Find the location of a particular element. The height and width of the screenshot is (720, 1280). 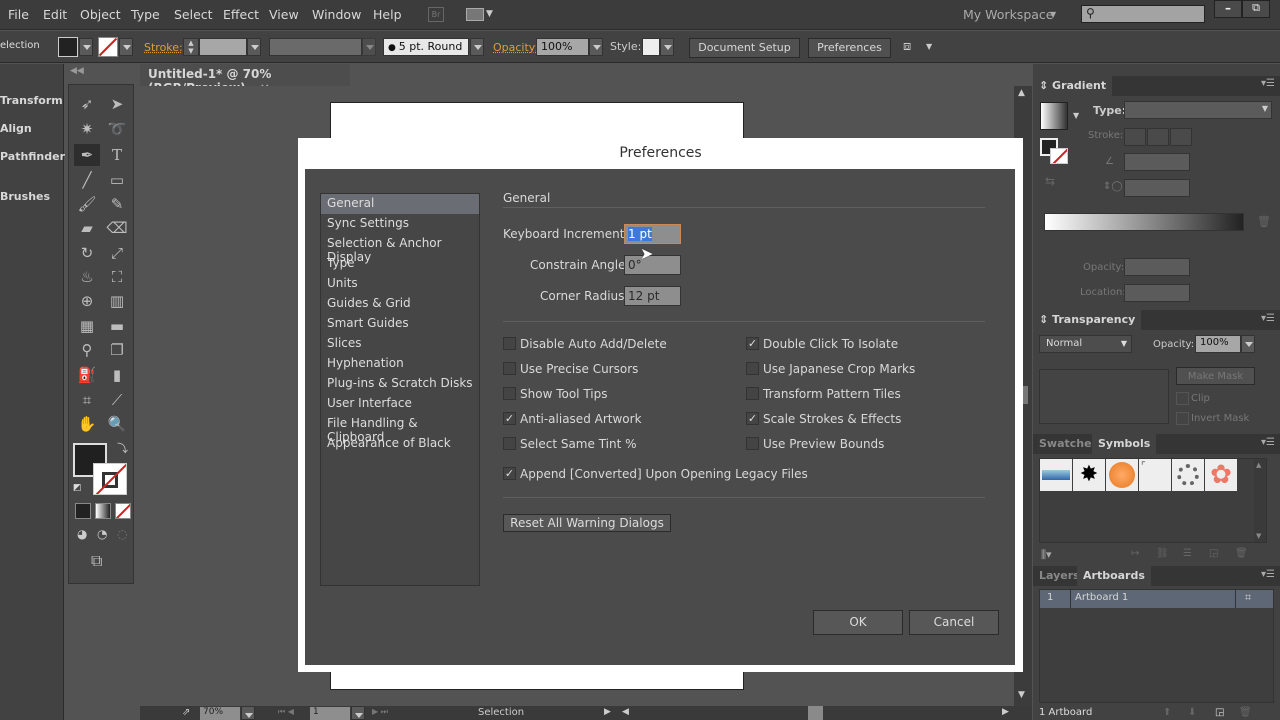

symbol-blue-banner is located at coordinates (1056, 475).